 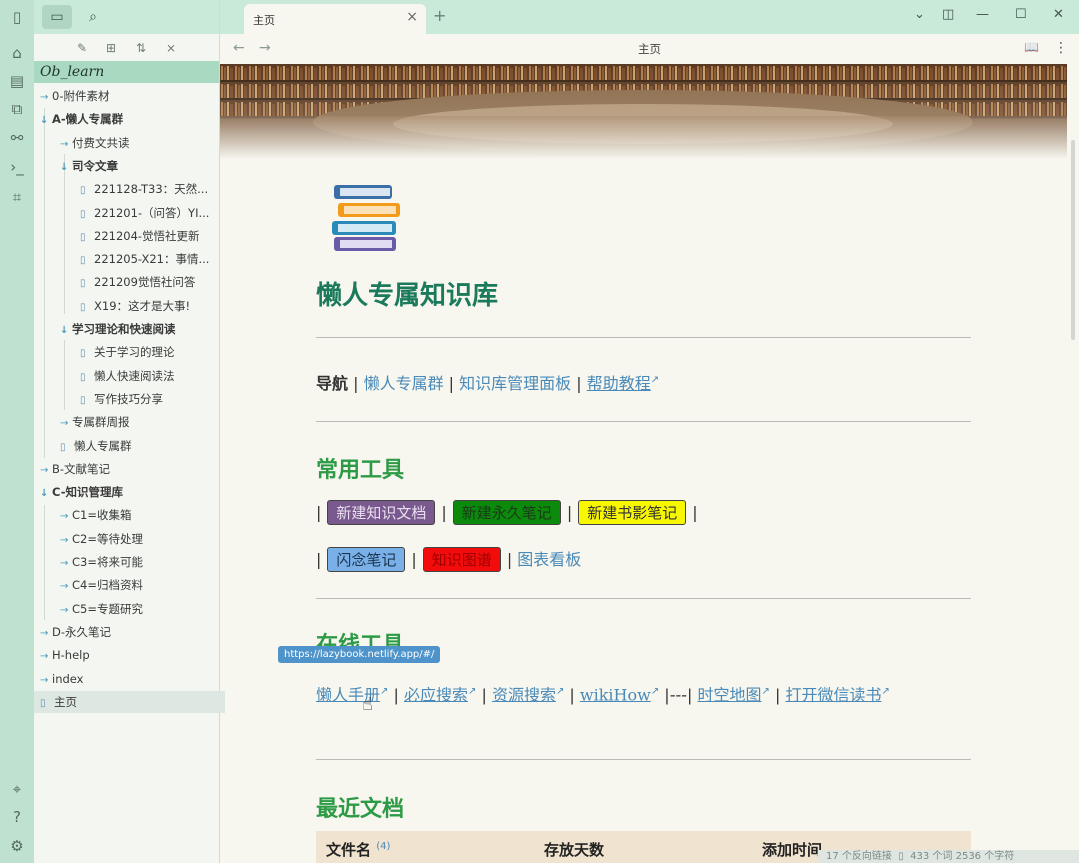 What do you see at coordinates (82, 48) in the screenshot?
I see `new-note-icon: ✎` at bounding box center [82, 48].